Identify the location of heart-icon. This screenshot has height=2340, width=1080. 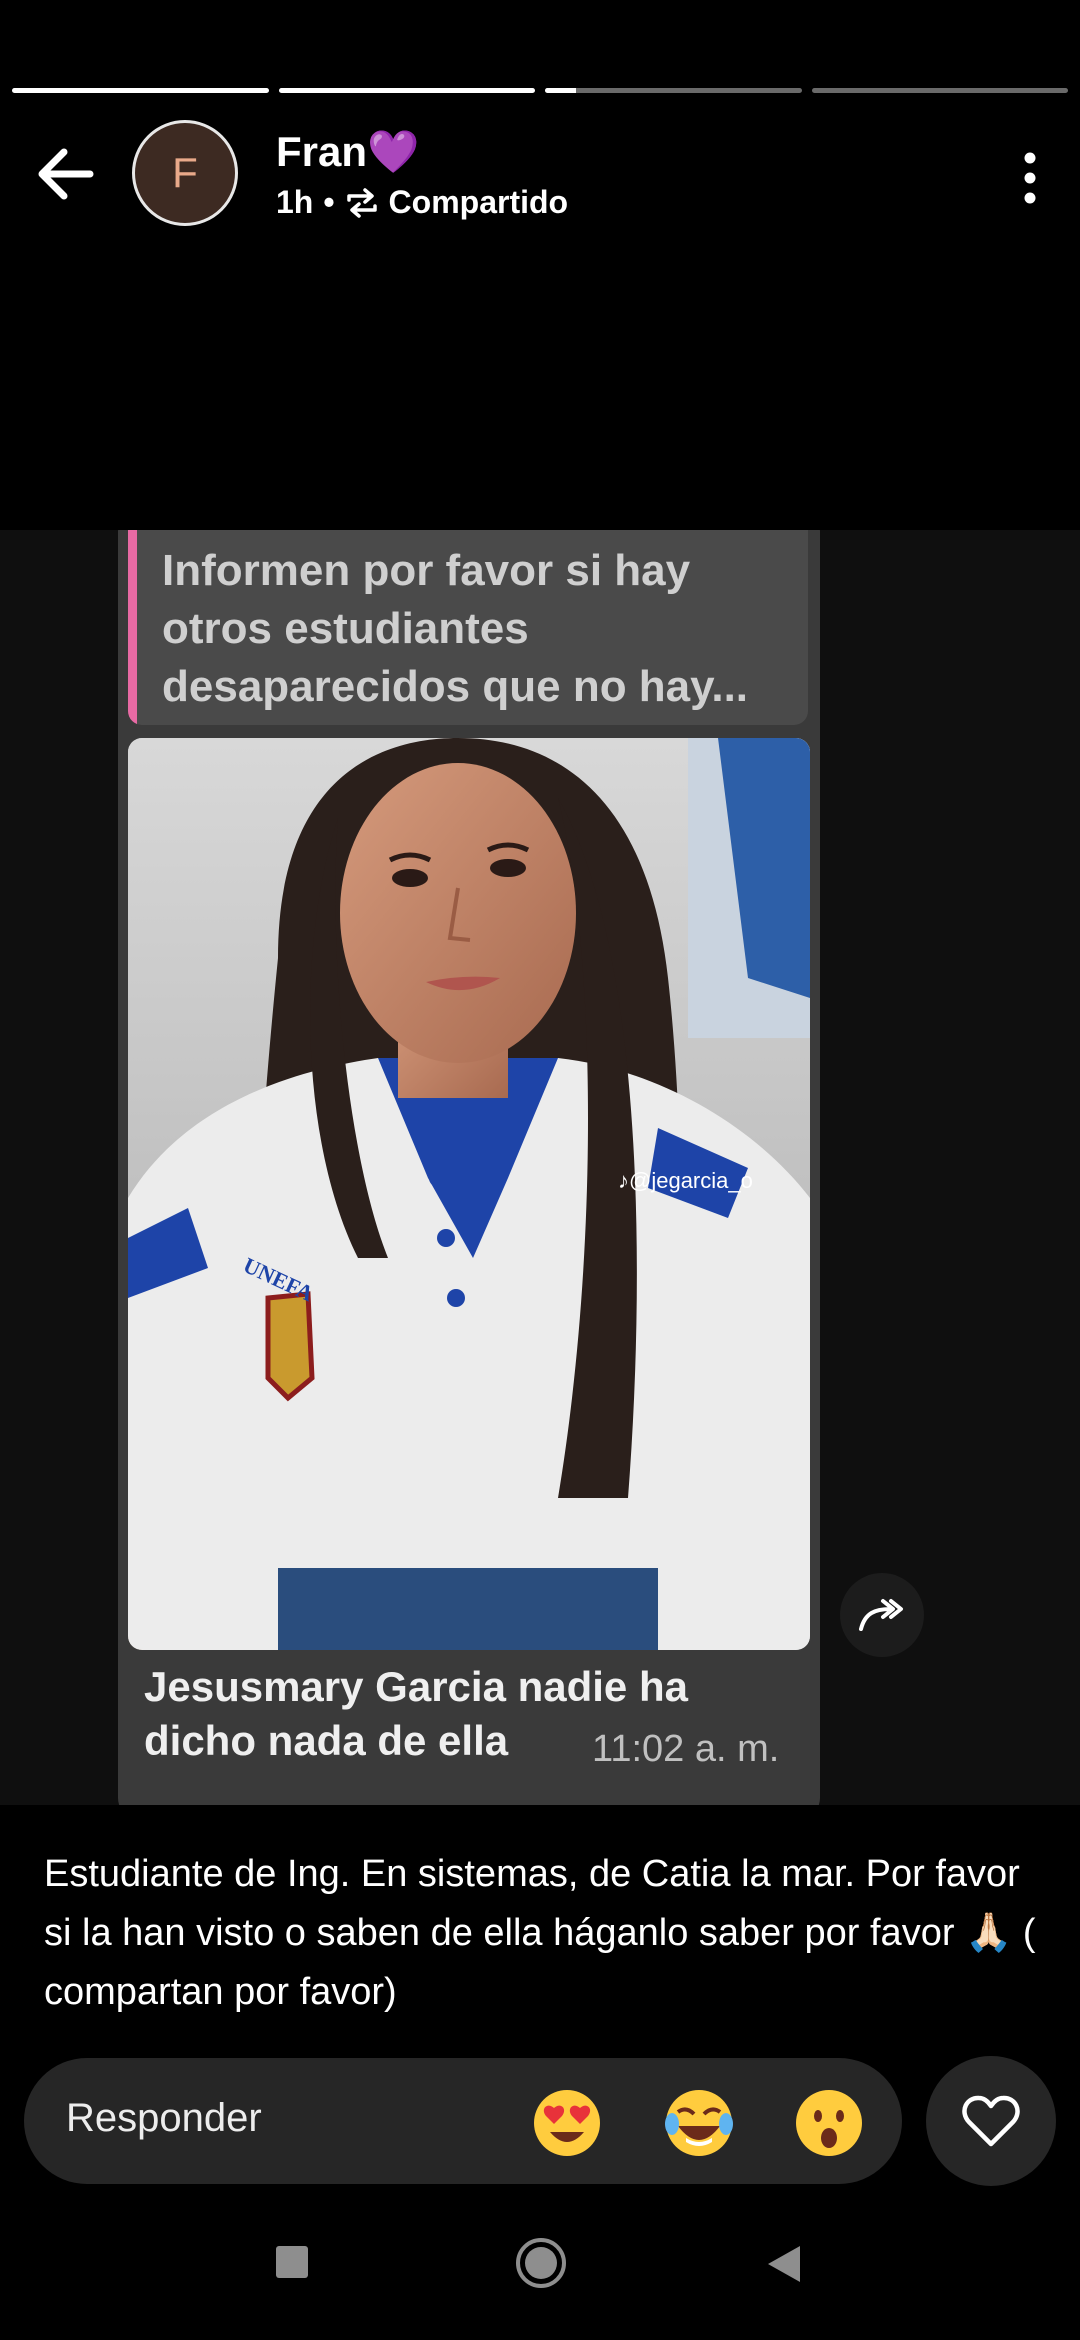
(991, 2121).